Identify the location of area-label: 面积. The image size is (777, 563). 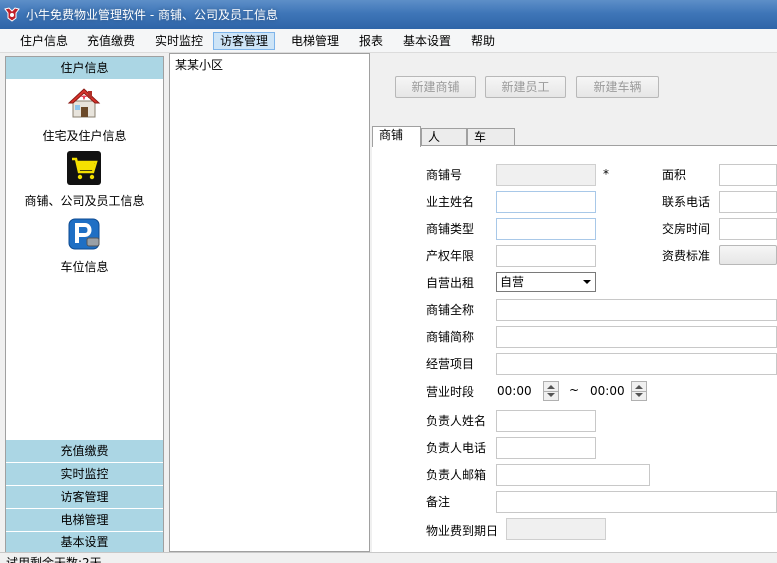
(674, 175).